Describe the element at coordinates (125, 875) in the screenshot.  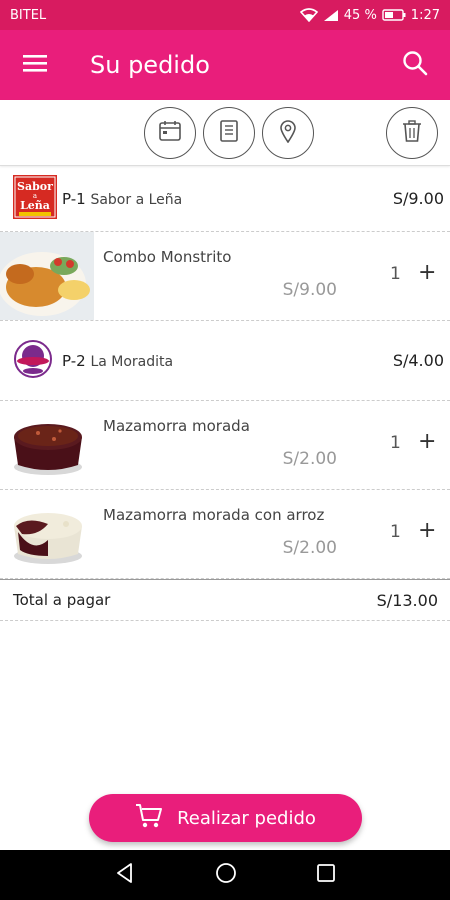
I see `back-button` at that location.